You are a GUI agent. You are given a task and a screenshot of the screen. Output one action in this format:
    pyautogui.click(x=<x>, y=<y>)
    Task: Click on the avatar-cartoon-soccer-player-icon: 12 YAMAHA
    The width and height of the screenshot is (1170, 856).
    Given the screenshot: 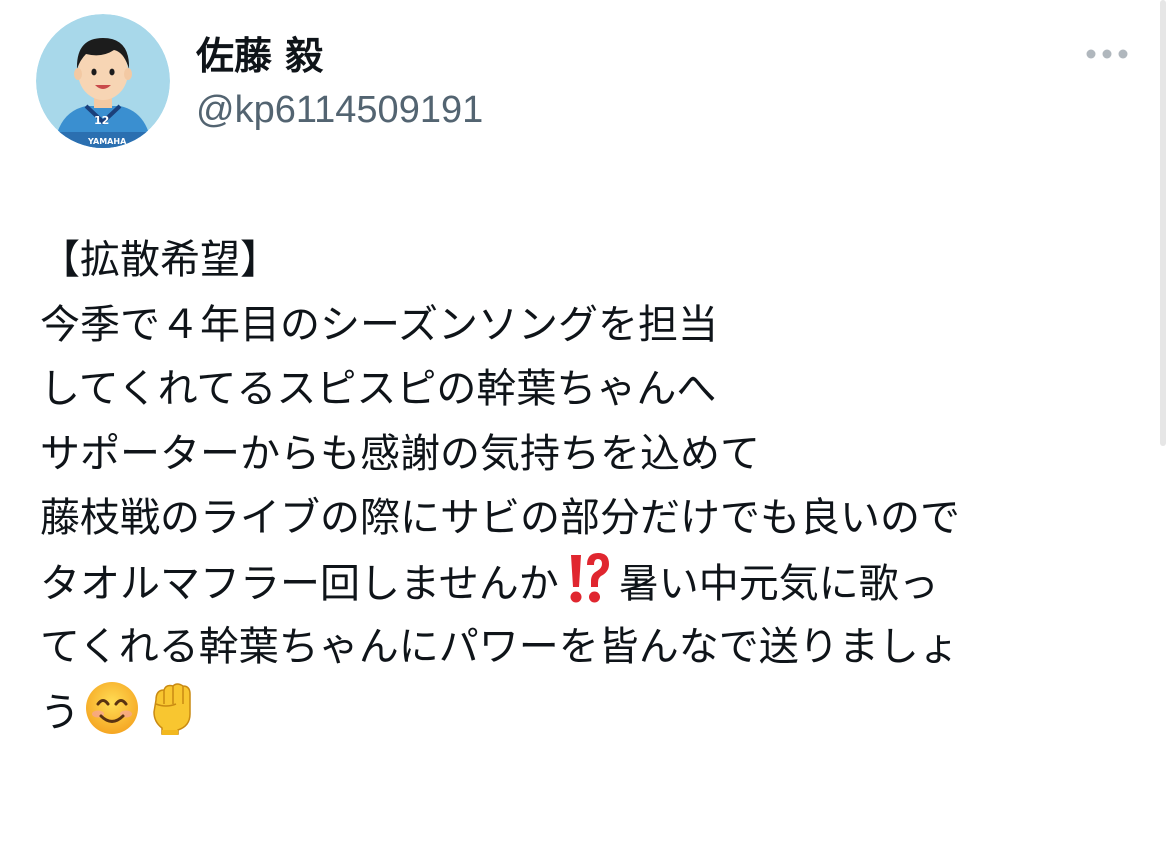 What is the action you would take?
    pyautogui.click(x=103, y=81)
    